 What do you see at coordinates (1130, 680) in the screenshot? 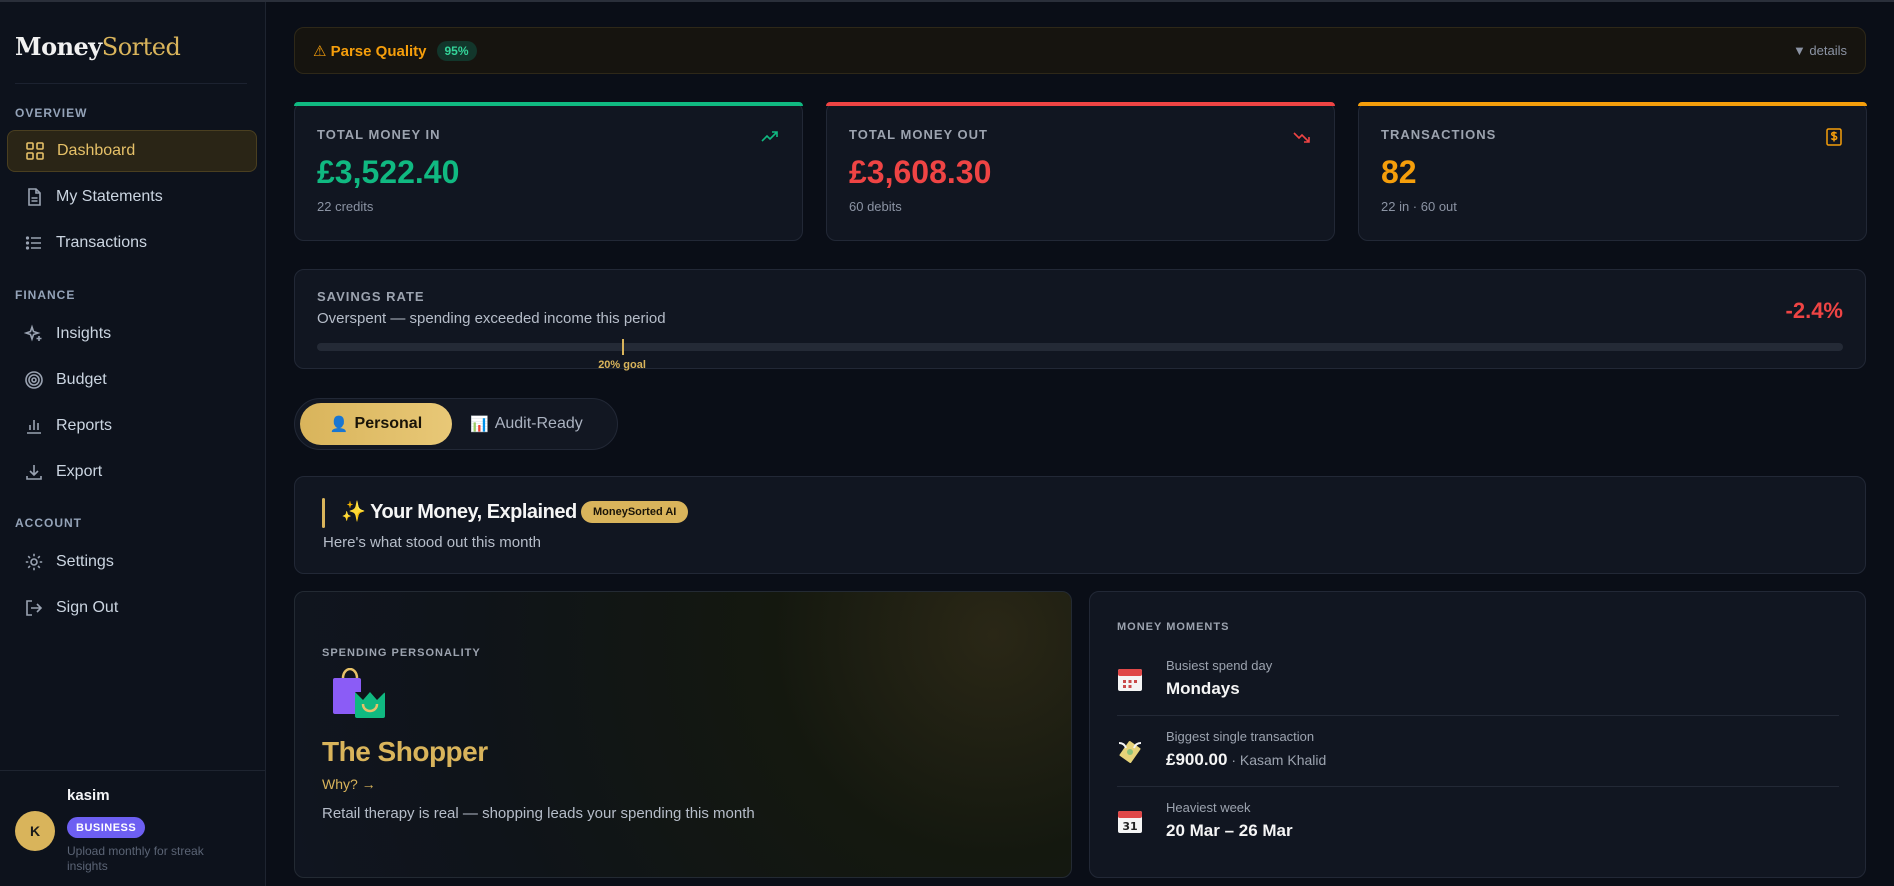
I see `calendar-icon` at bounding box center [1130, 680].